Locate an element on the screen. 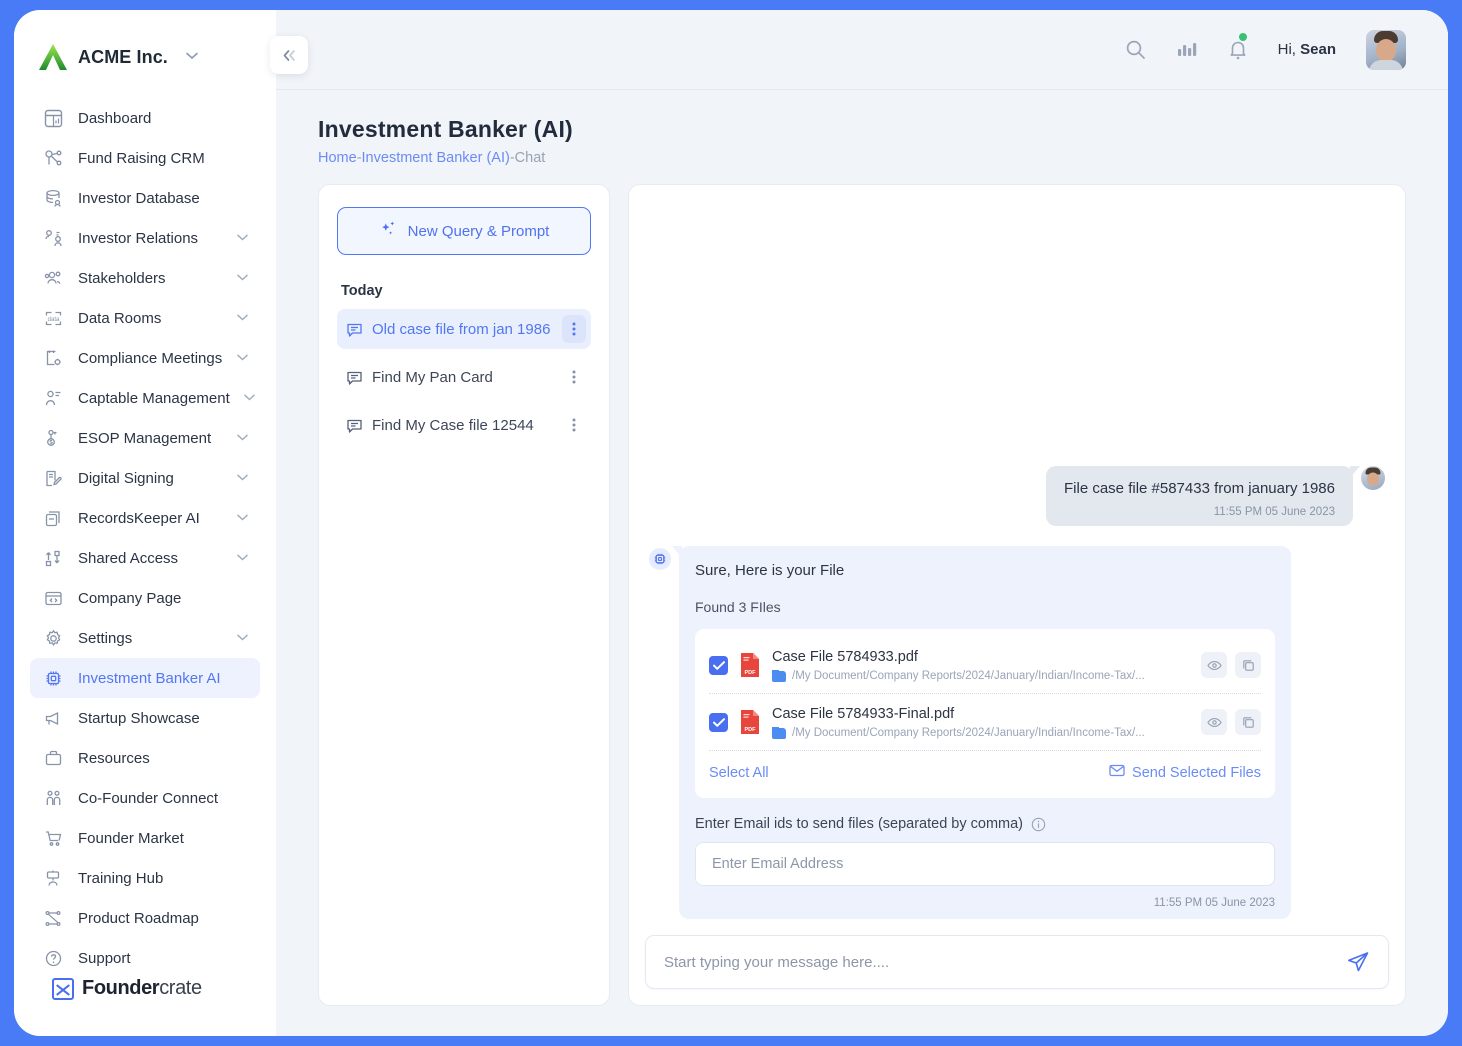  sidebar-item-digital-signing: Digital Signing is located at coordinates (145, 478).